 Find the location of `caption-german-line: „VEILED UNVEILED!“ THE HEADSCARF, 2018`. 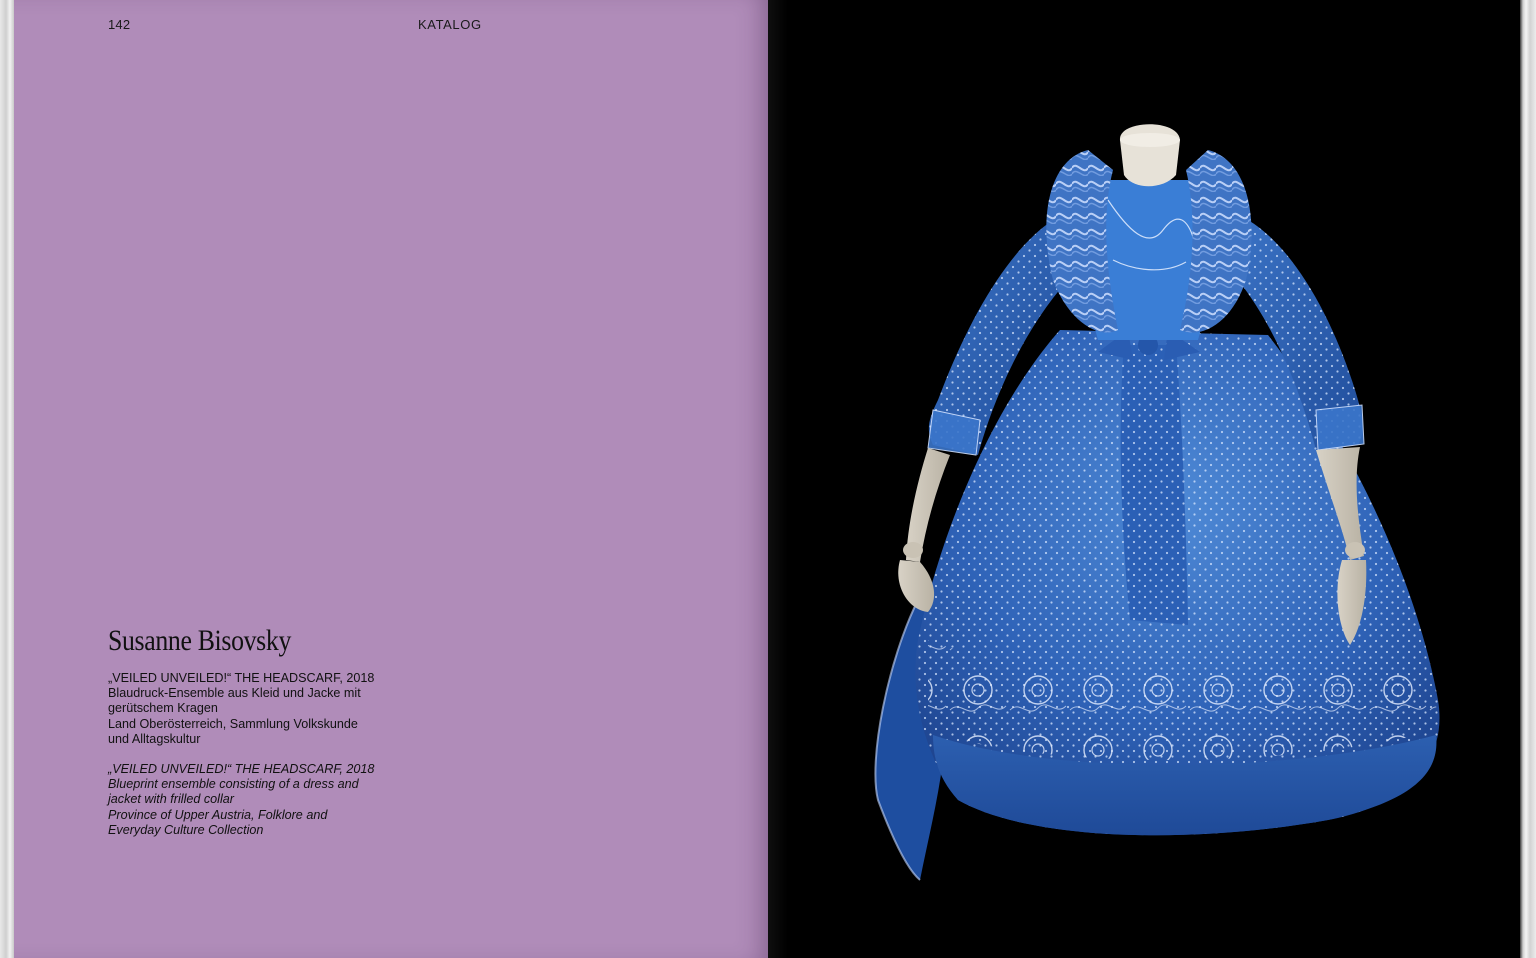

caption-german-line: „VEILED UNVEILED!“ THE HEADSCARF, 2018 is located at coordinates (241, 678).